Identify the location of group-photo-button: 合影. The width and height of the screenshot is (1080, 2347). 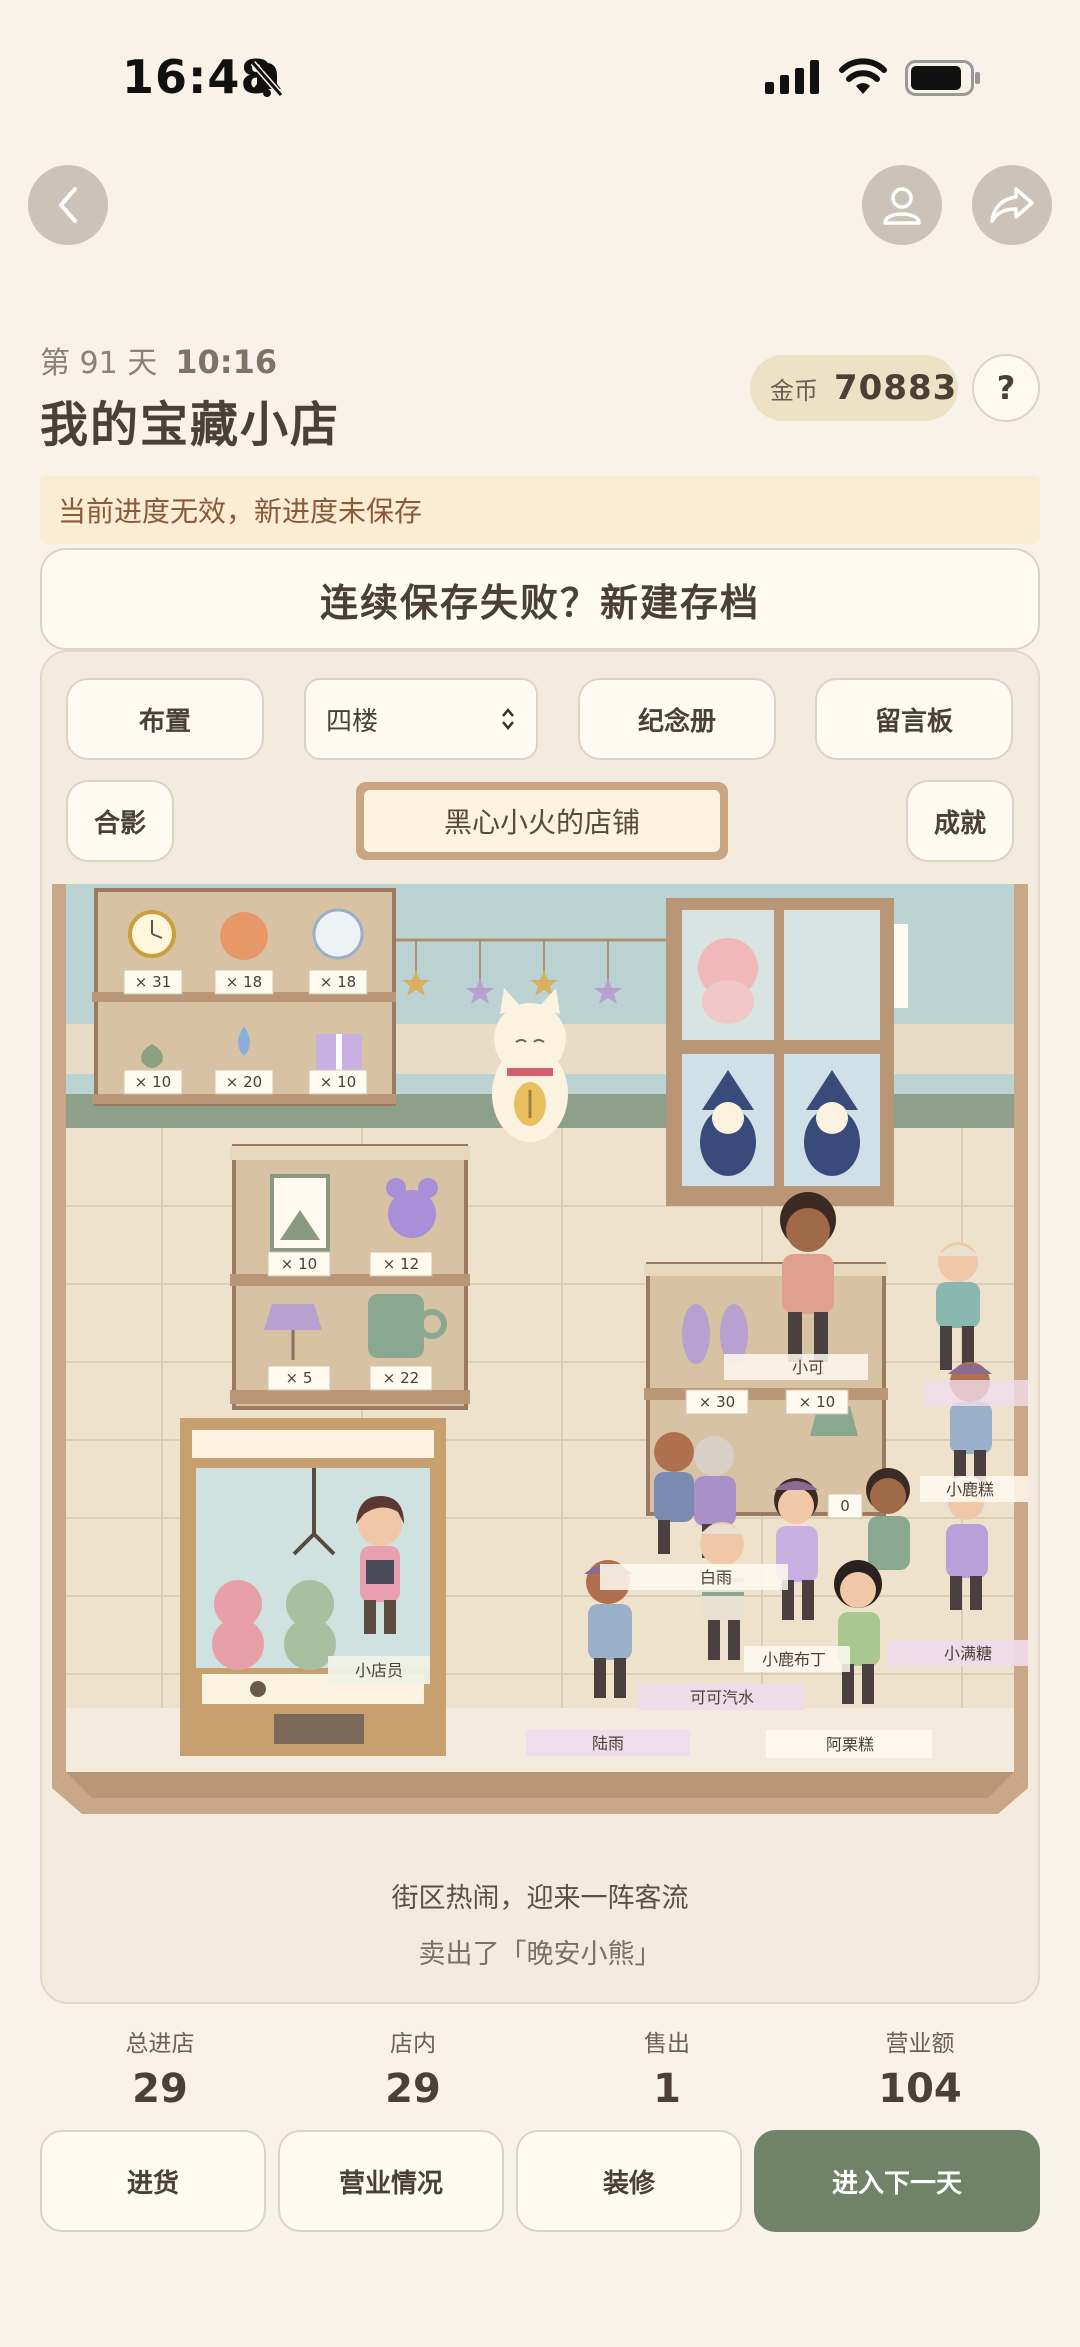
(120, 821).